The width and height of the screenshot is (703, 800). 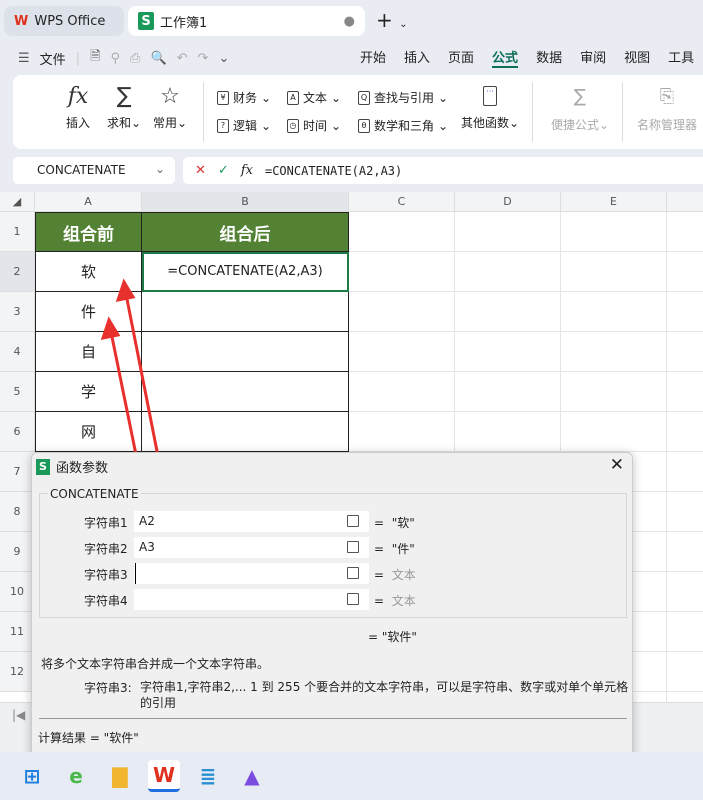 What do you see at coordinates (94, 494) in the screenshot?
I see `function-name: CONCATENATE` at bounding box center [94, 494].